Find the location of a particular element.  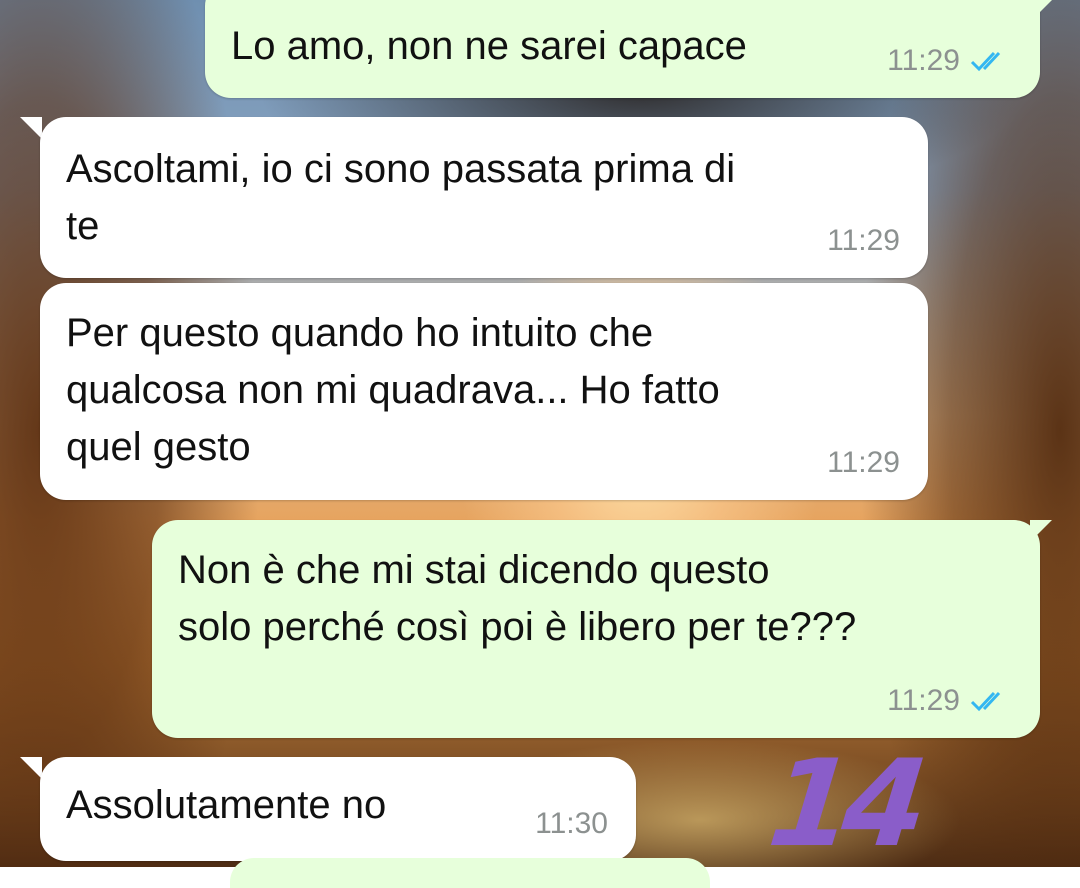

message-meta: 11:30 is located at coordinates (571, 824).